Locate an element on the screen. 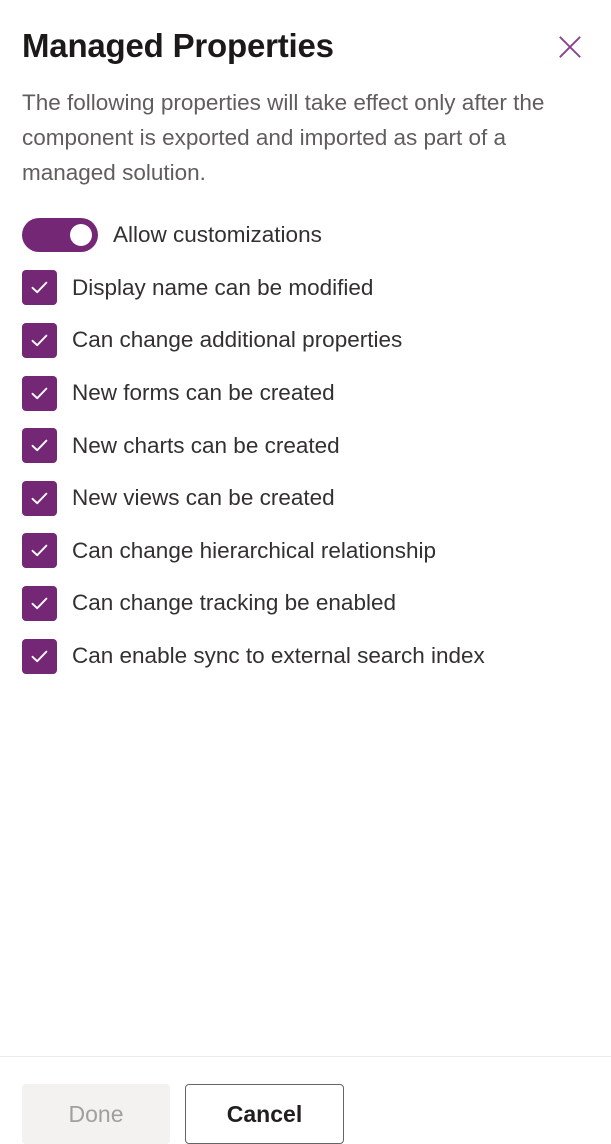 The width and height of the screenshot is (611, 1144). option-label: Can change hierarchical relationship is located at coordinates (254, 550).